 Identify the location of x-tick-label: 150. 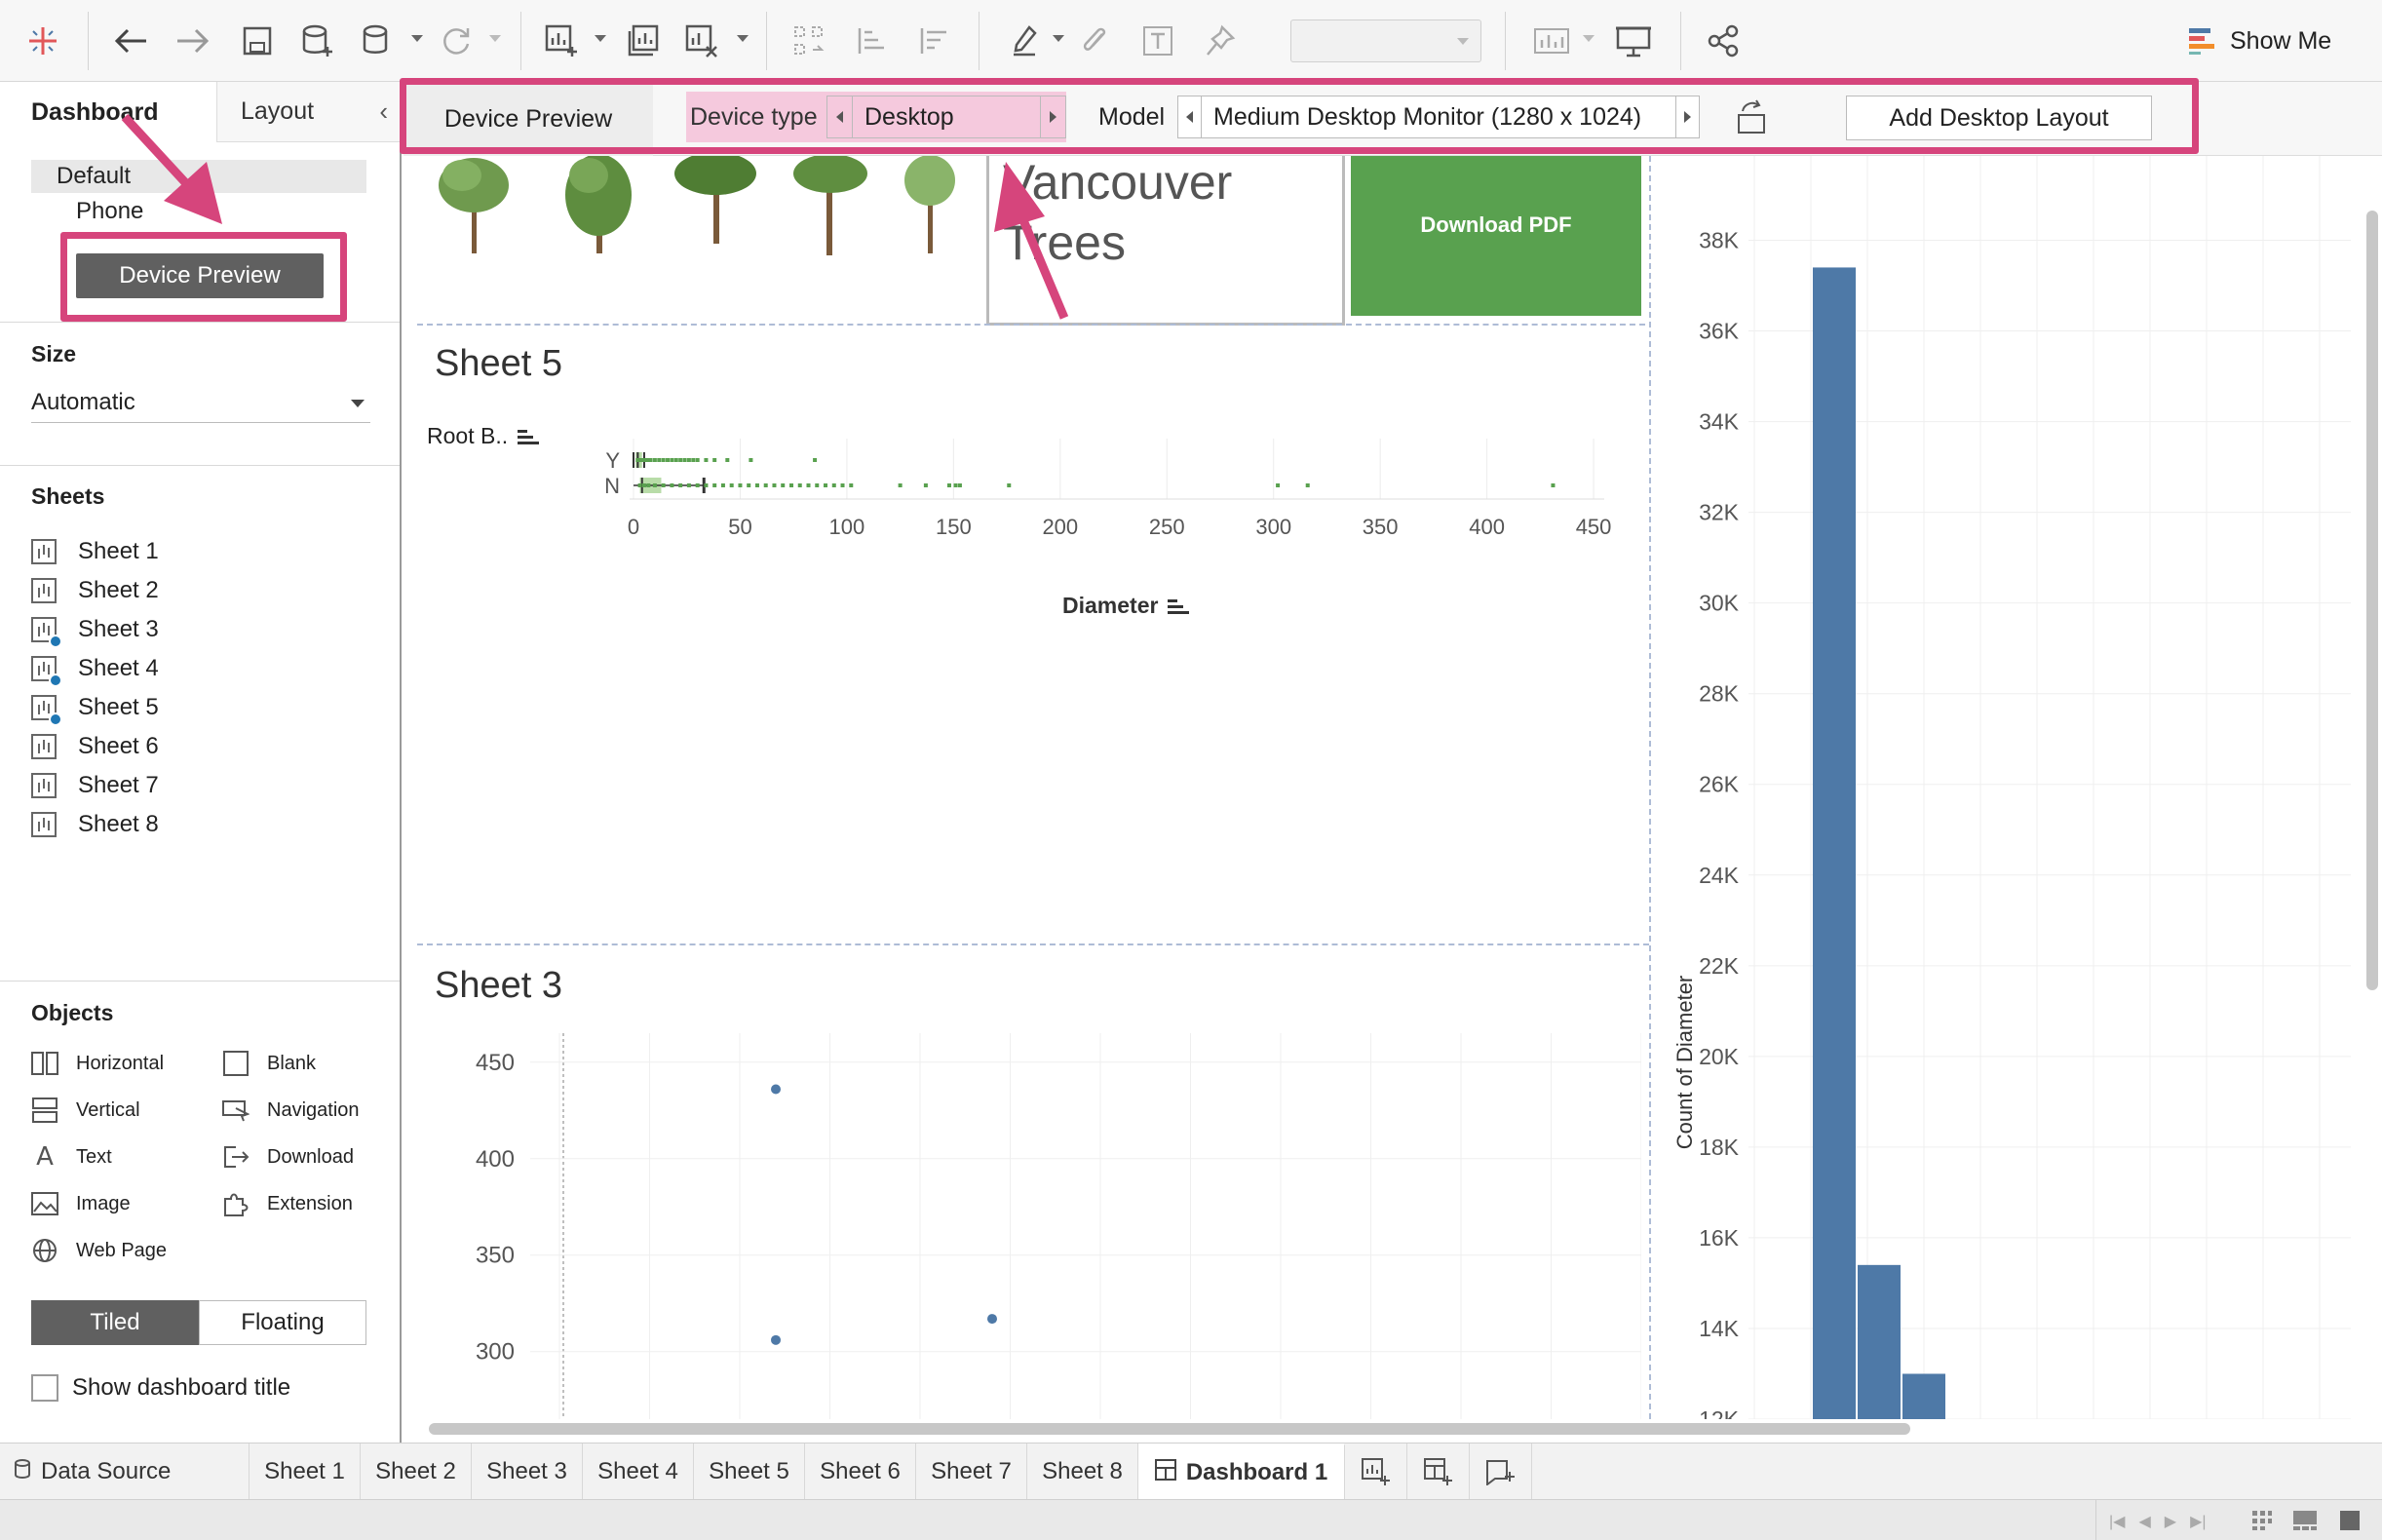
(954, 527).